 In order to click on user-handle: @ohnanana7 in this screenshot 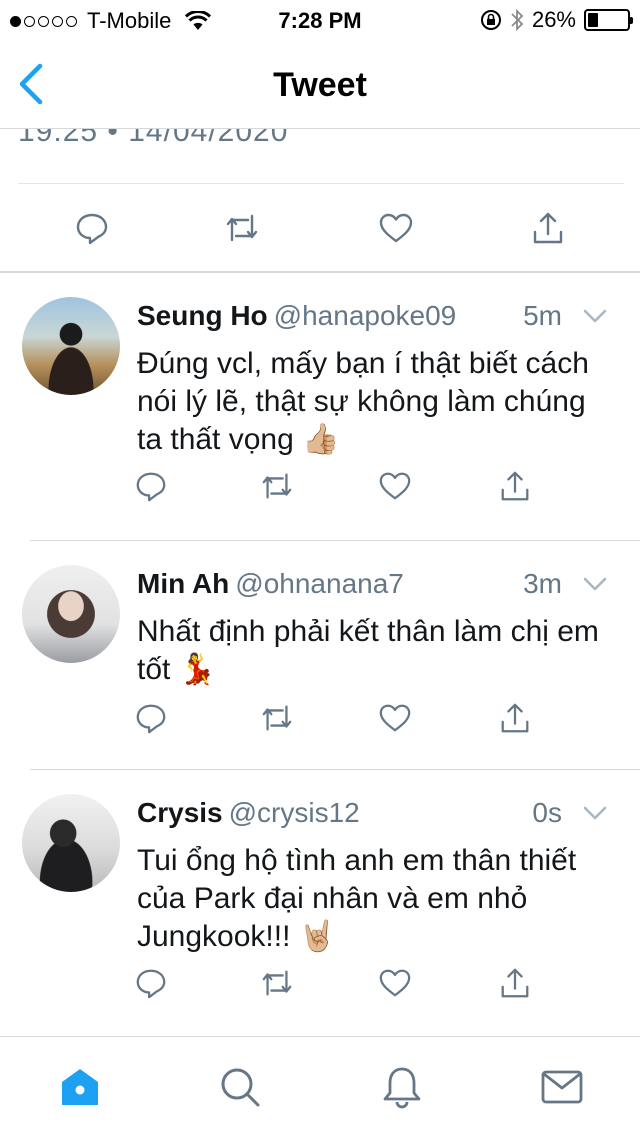, I will do `click(319, 583)`.